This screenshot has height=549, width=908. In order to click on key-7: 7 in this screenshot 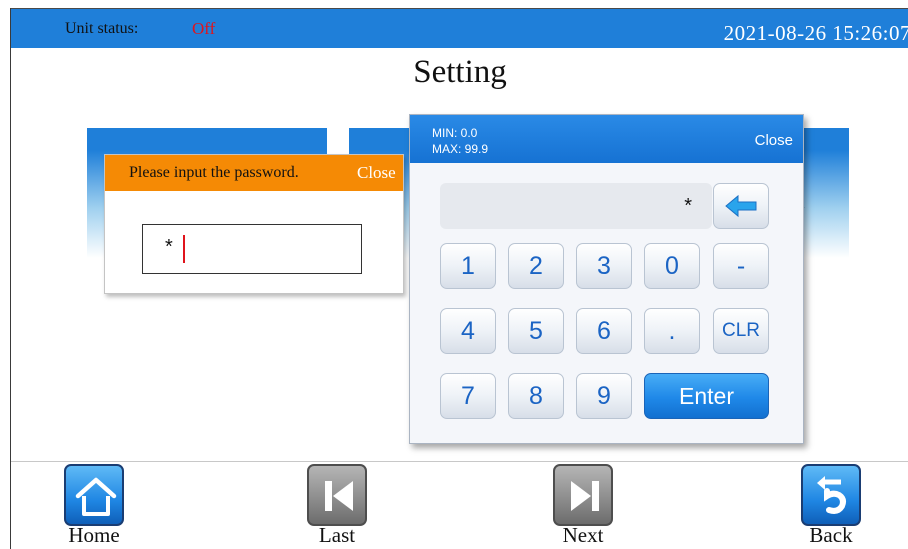, I will do `click(468, 396)`.